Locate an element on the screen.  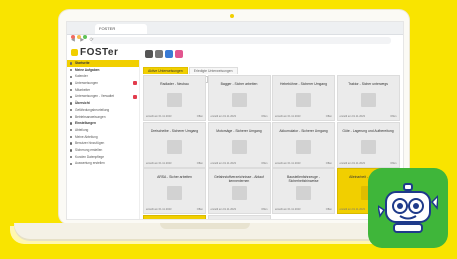
sidebar-item: Unterweisungen - Verwaltet is located at coordinates (103, 96).